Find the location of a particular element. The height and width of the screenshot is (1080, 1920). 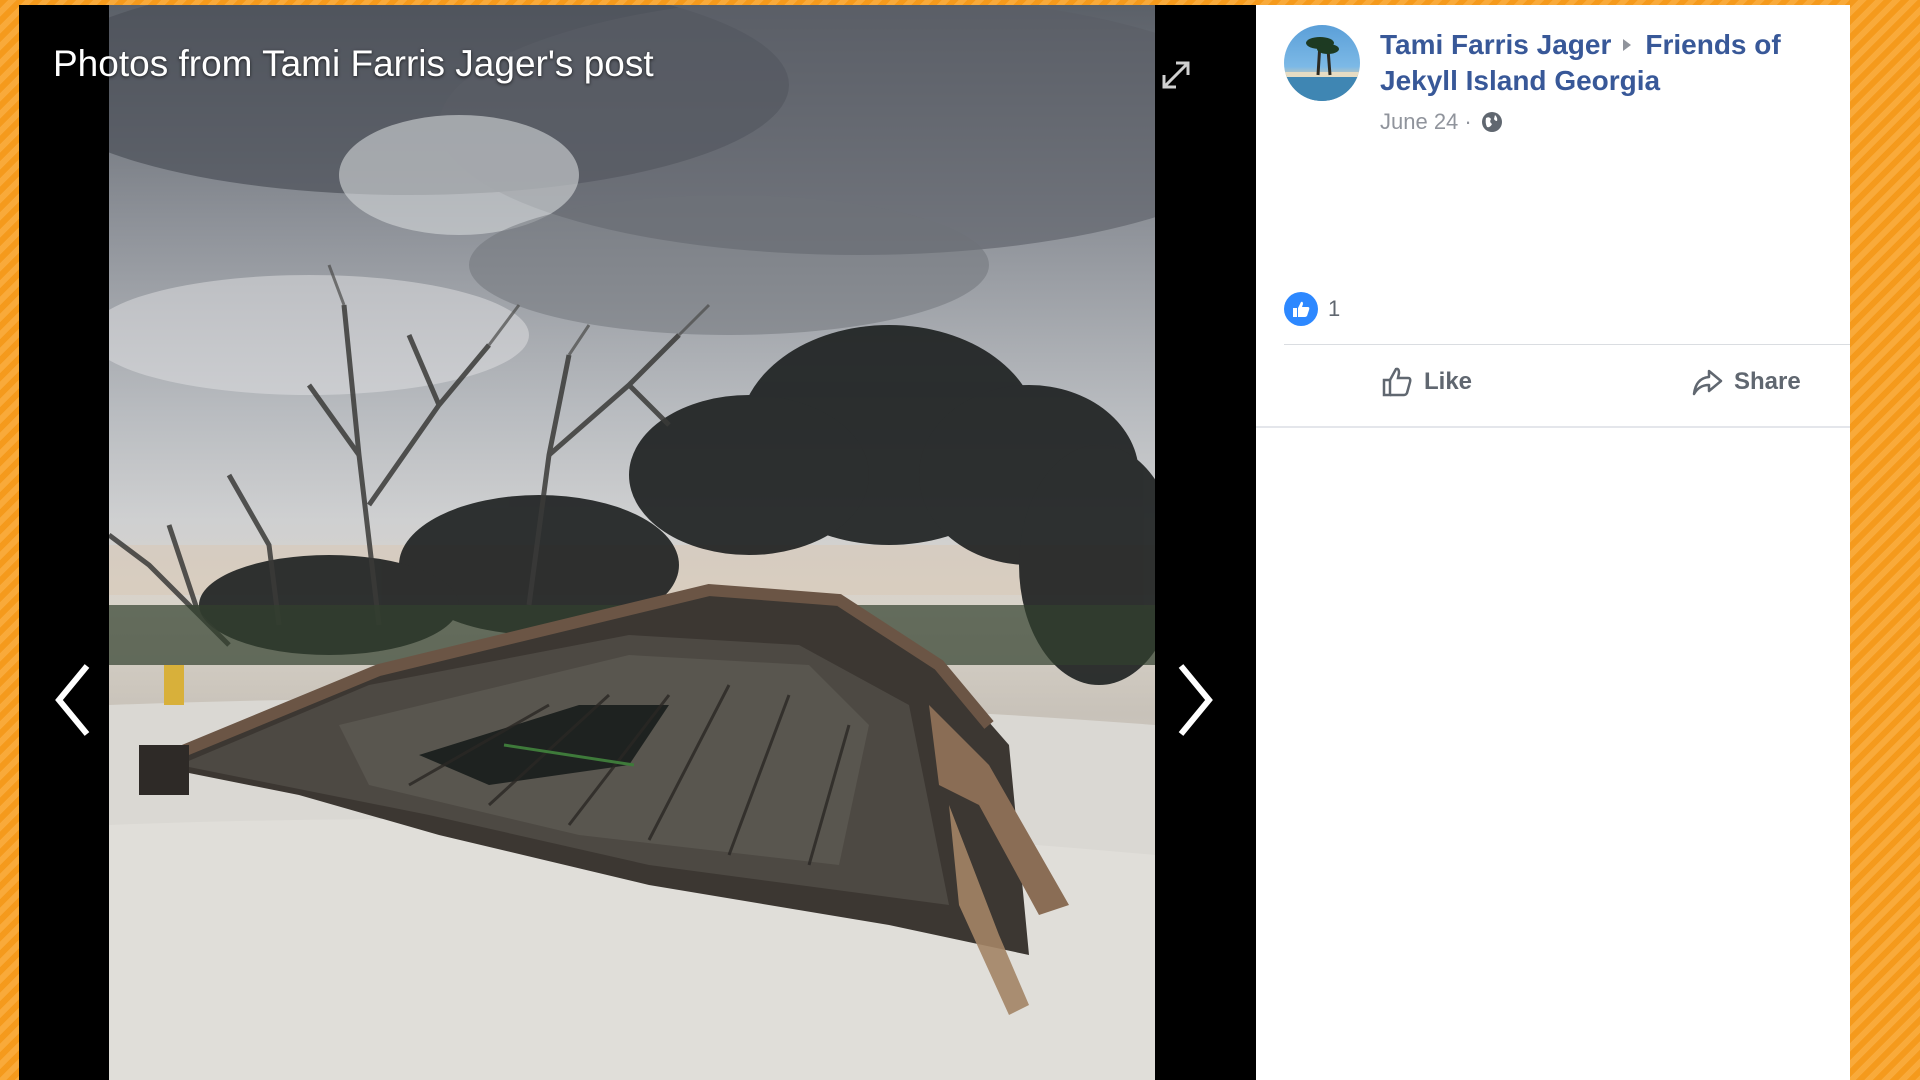

post-meta: June 24 · is located at coordinates (1442, 122).